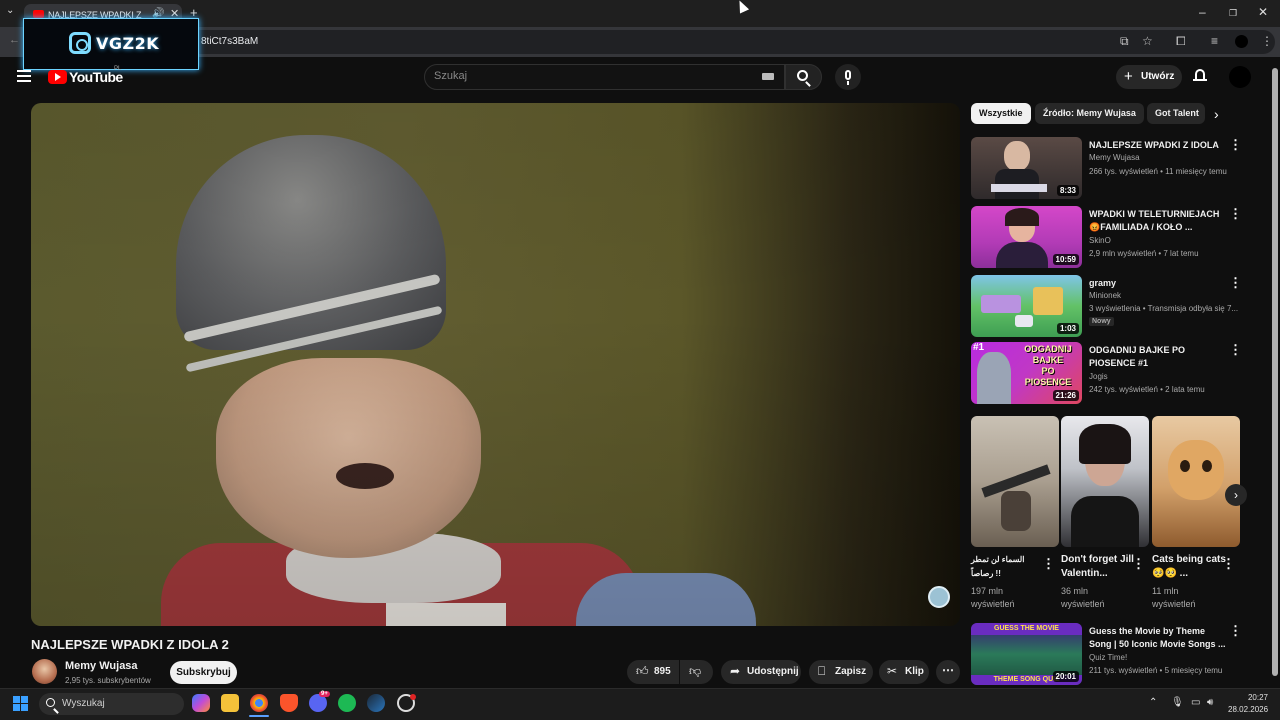 The image size is (1280, 720). I want to click on like-button: 👍︎ 895, so click(653, 672).